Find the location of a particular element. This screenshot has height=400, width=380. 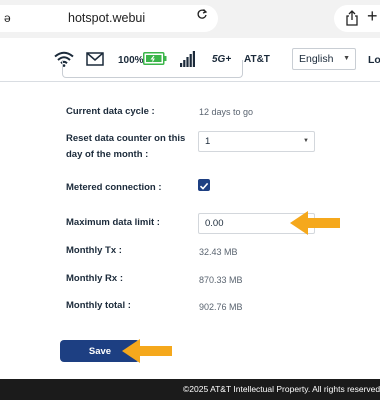

monthly-rx-label: Monthly Rx : is located at coordinates (94, 278).